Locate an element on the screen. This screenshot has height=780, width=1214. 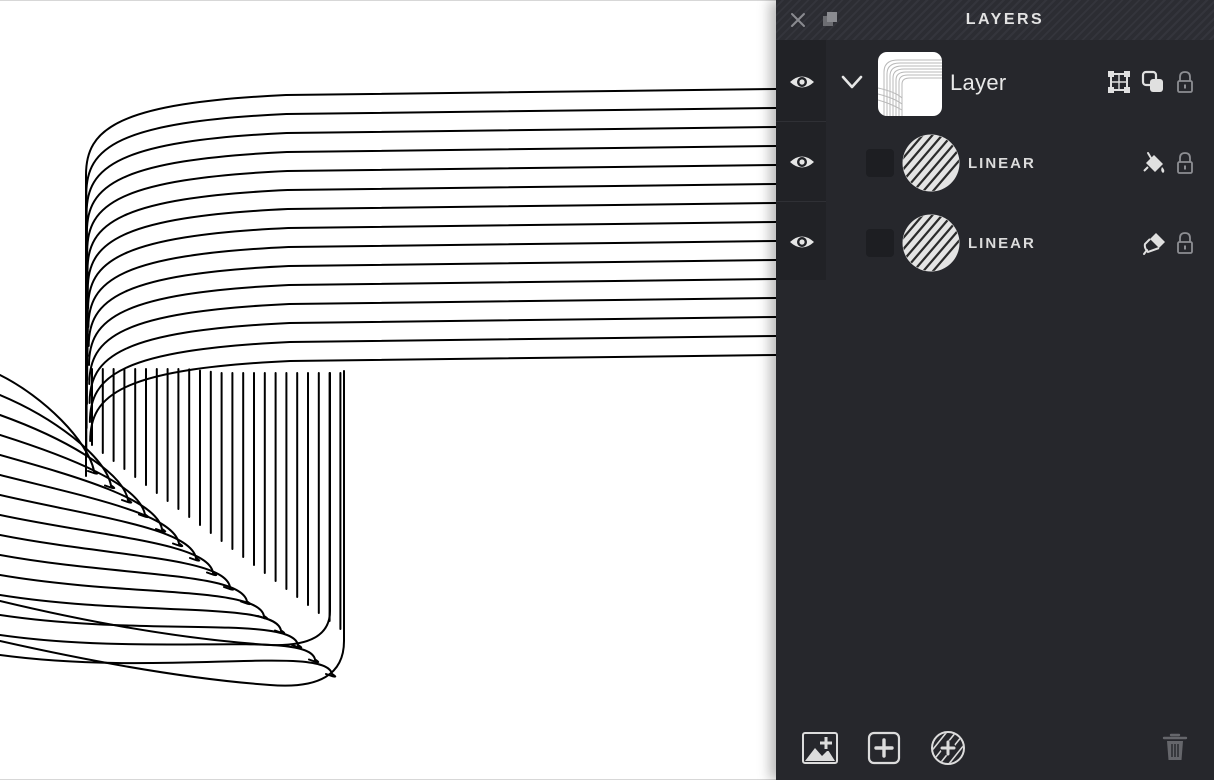
add-layer-icon is located at coordinates (884, 748).